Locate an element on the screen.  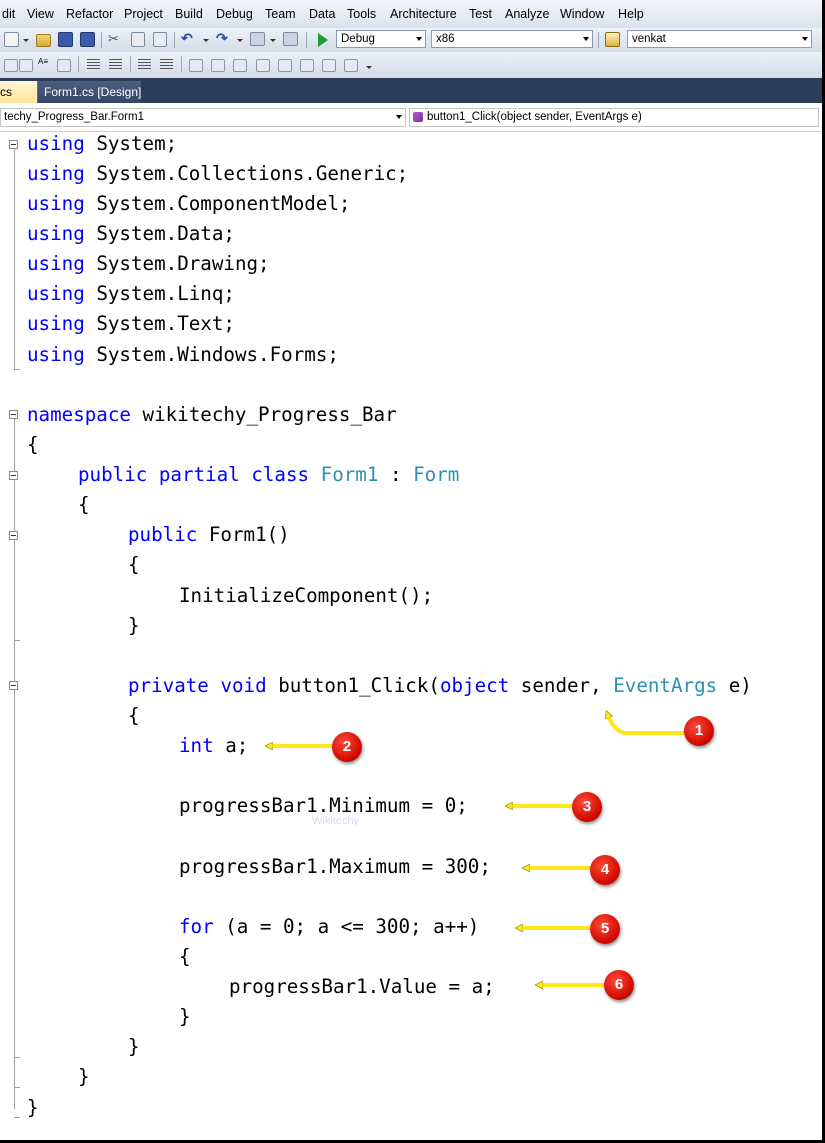
display-object-member-list-icon is located at coordinates (11, 65).